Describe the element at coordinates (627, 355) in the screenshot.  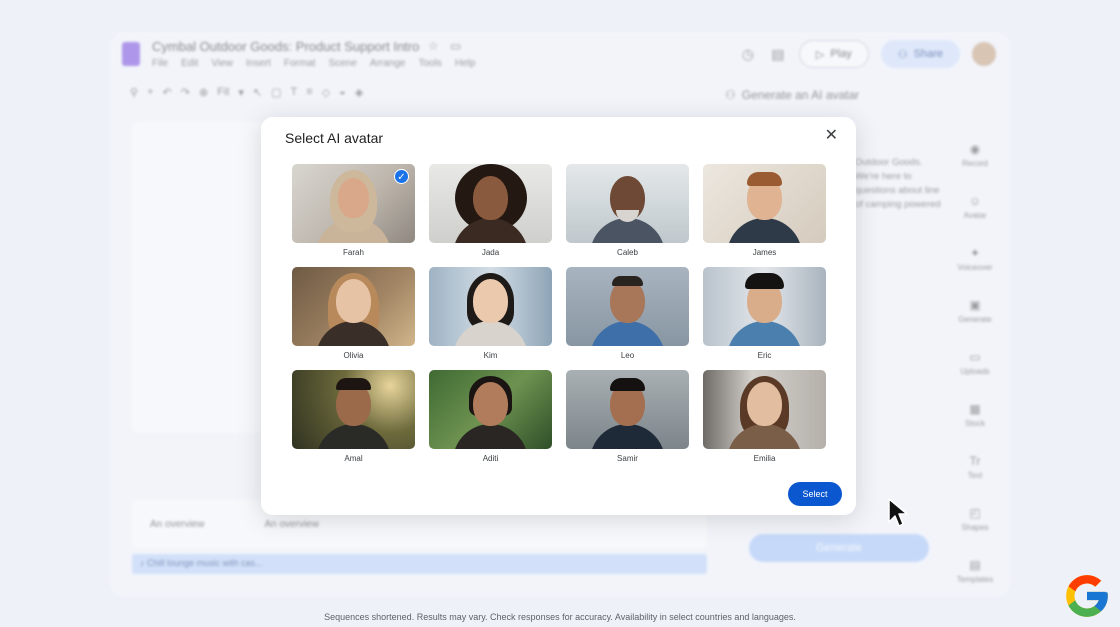
I see `avatar-name: Leo` at that location.